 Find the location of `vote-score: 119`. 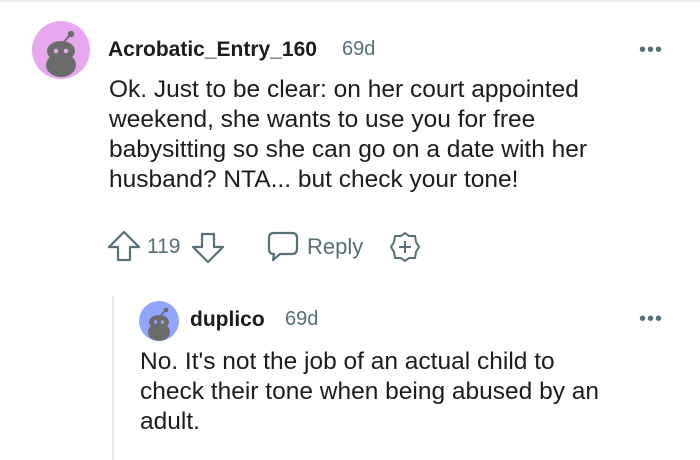

vote-score: 119 is located at coordinates (164, 246).